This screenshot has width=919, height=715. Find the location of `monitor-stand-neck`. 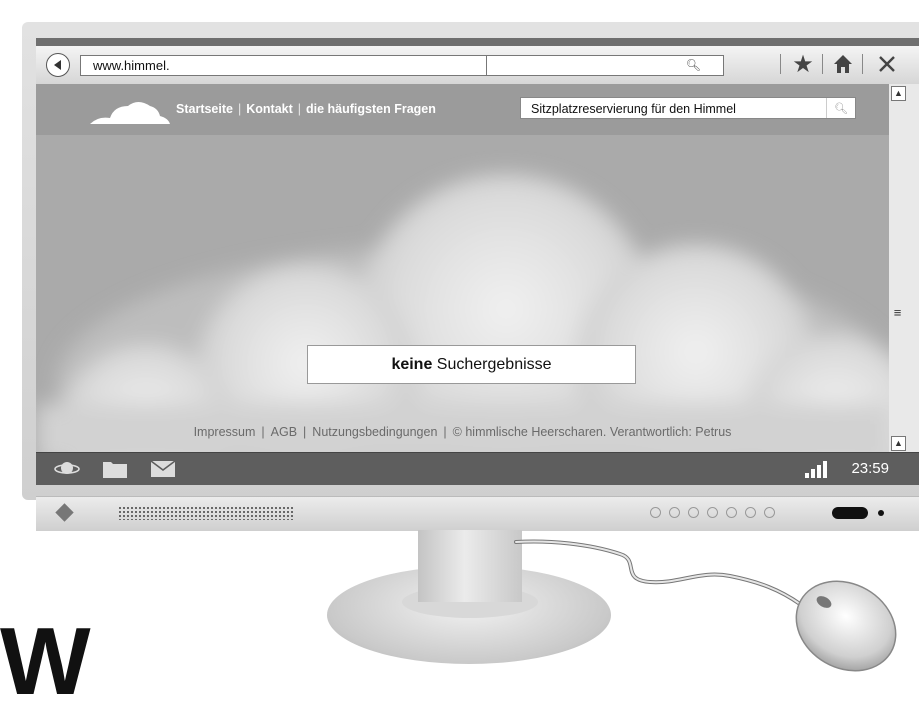

monitor-stand-neck is located at coordinates (470, 566).